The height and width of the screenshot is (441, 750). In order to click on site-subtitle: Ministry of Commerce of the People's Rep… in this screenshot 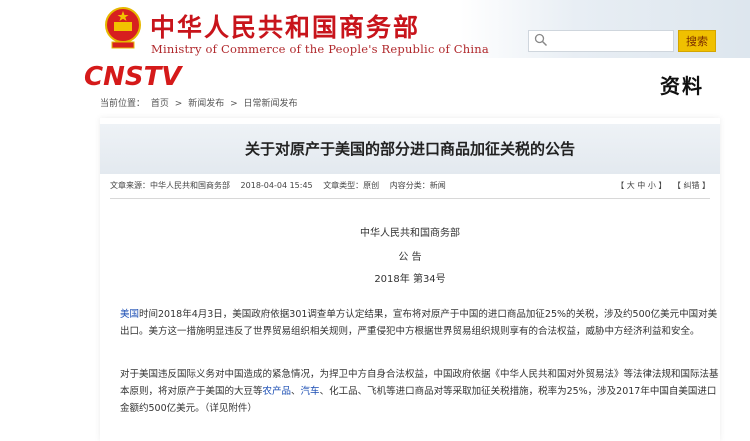, I will do `click(320, 49)`.